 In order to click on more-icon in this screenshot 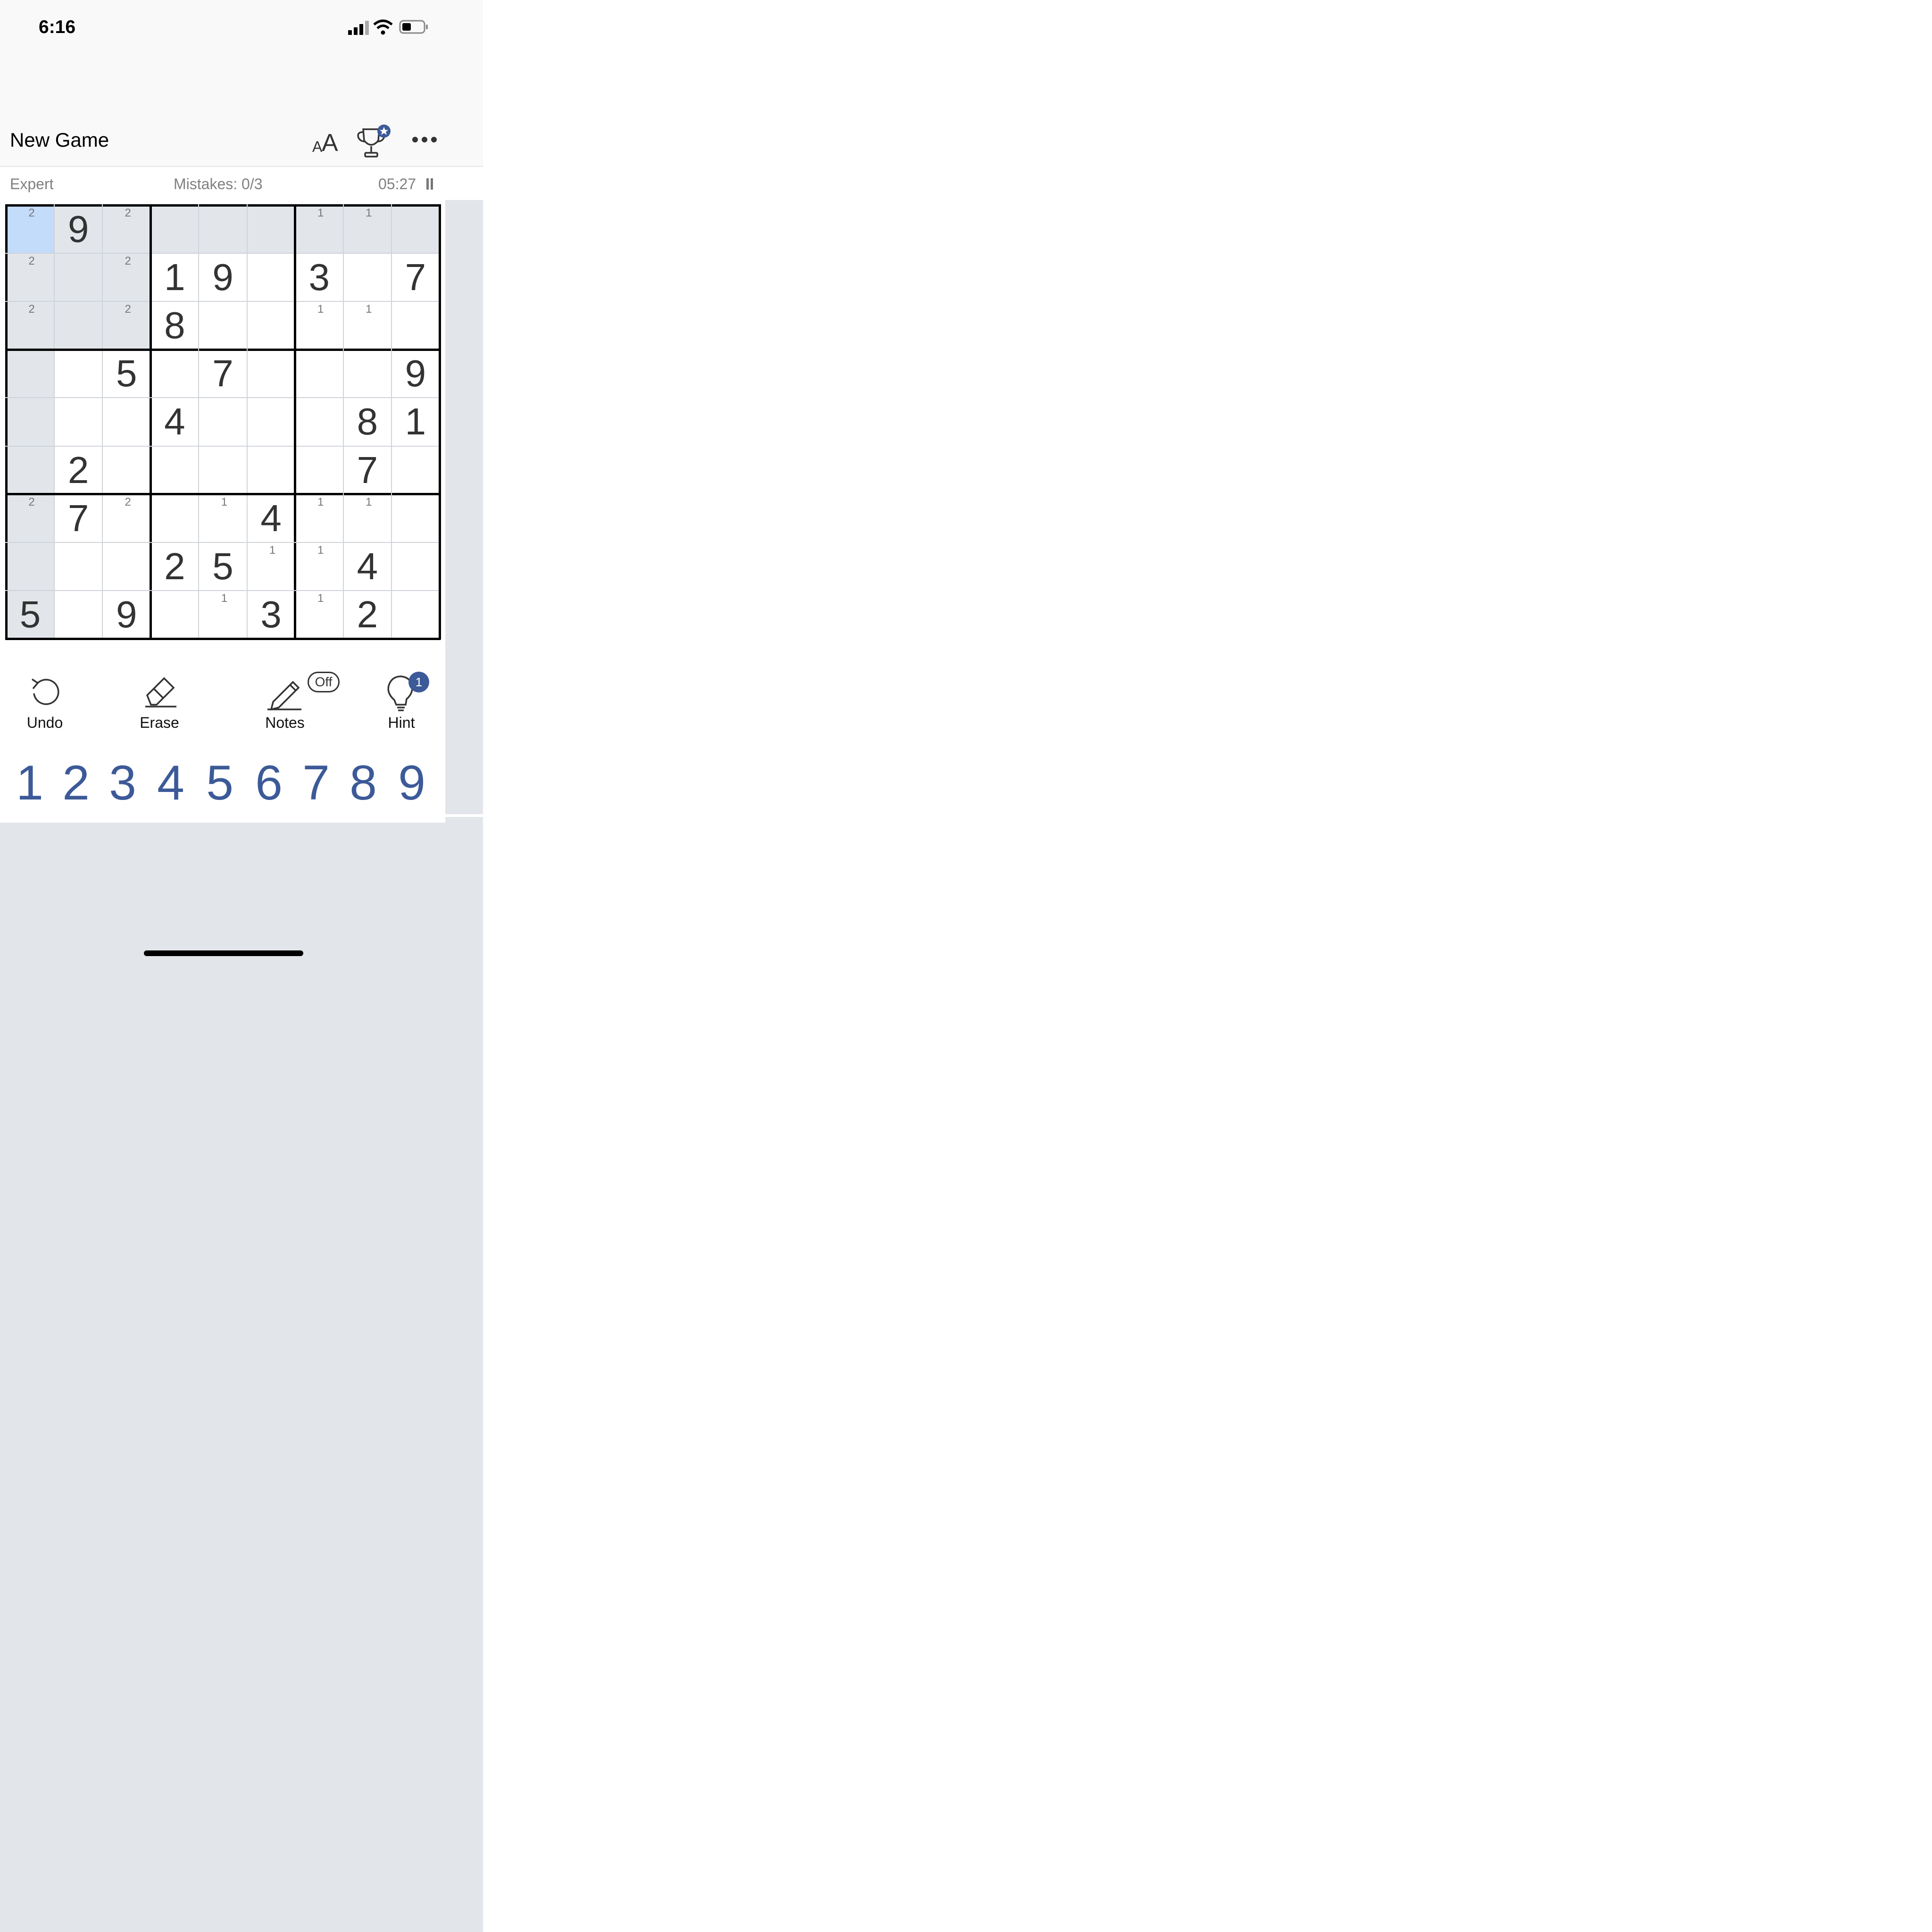, I will do `click(424, 140)`.